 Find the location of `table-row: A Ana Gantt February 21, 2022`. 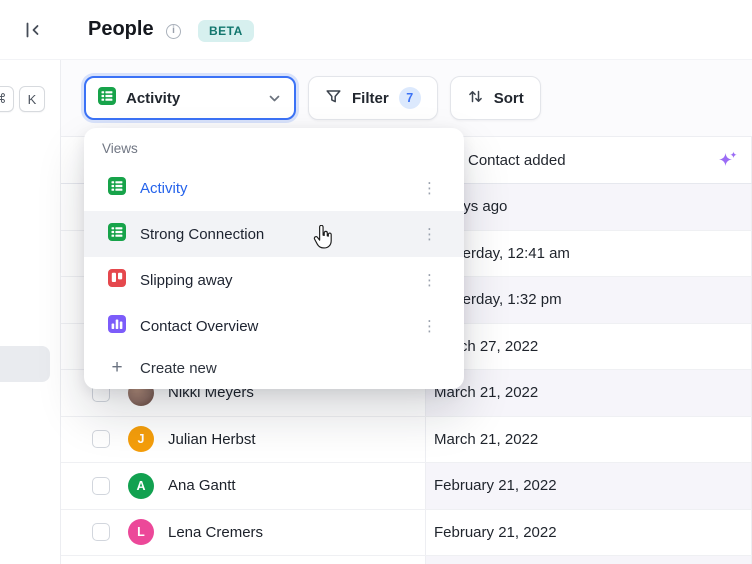

table-row: A Ana Gantt February 21, 2022 is located at coordinates (406, 486).